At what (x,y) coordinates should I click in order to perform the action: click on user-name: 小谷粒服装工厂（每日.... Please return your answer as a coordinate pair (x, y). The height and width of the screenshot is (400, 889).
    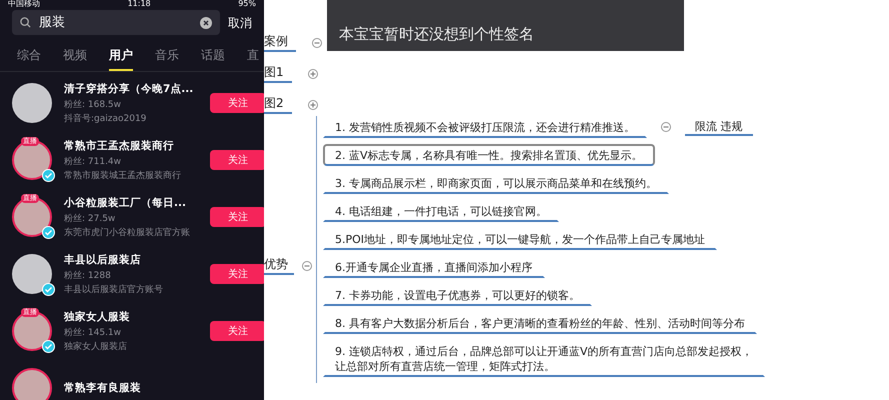
    Looking at the image, I should click on (126, 203).